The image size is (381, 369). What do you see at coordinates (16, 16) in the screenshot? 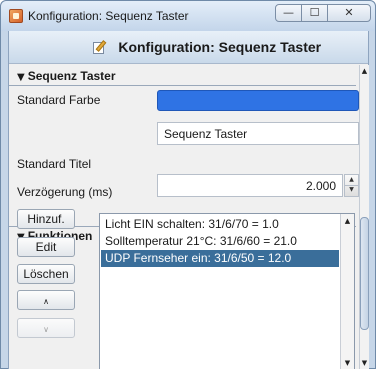
I see `app-icon` at bounding box center [16, 16].